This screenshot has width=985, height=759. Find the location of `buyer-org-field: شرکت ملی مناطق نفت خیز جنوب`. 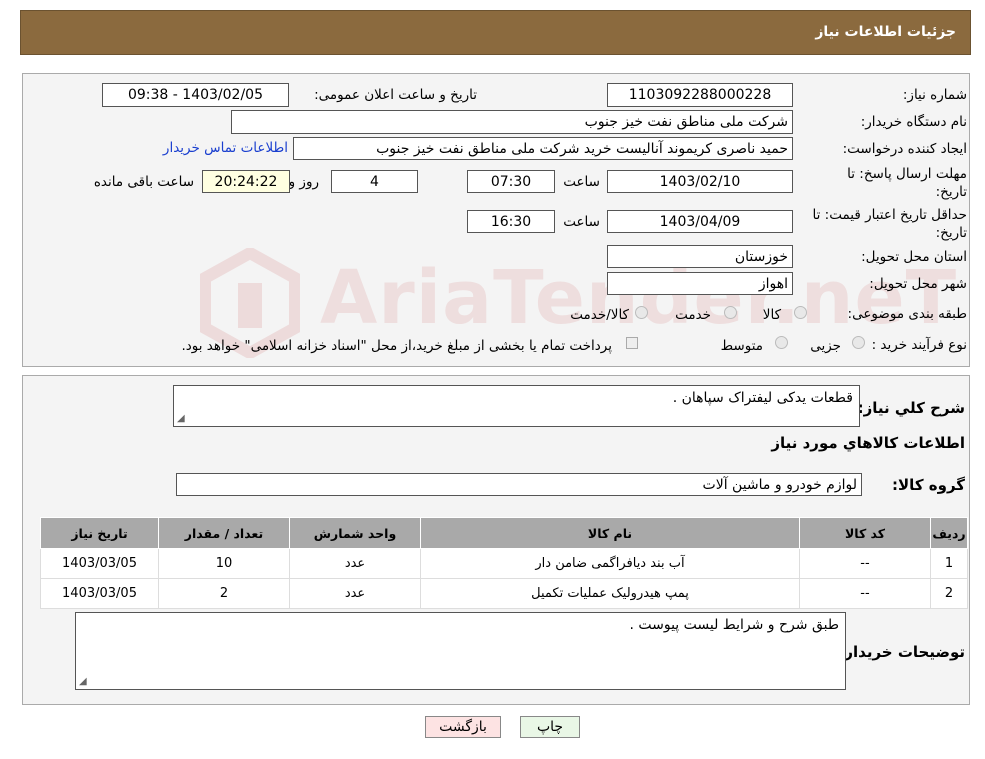

buyer-org-field: شرکت ملی مناطق نفت خیز جنوب is located at coordinates (512, 122).